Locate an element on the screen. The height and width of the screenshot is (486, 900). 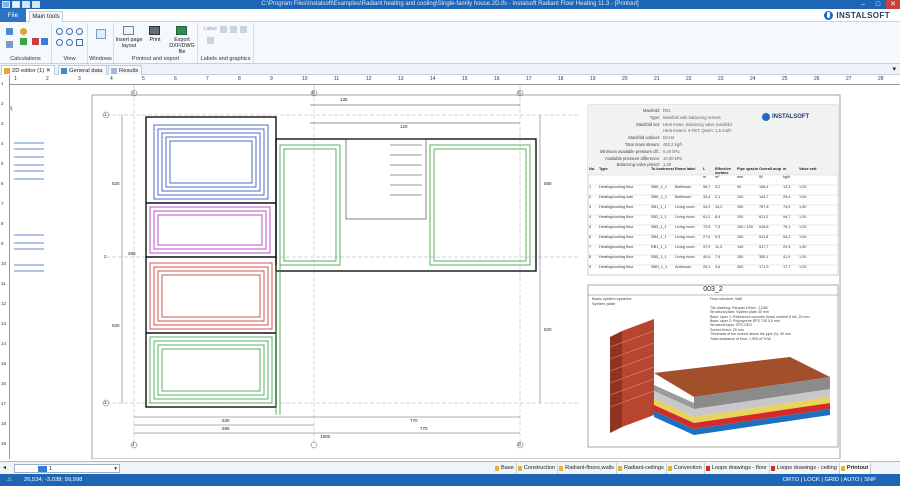
table-cell: 41,9 is located at coordinates (787, 257).